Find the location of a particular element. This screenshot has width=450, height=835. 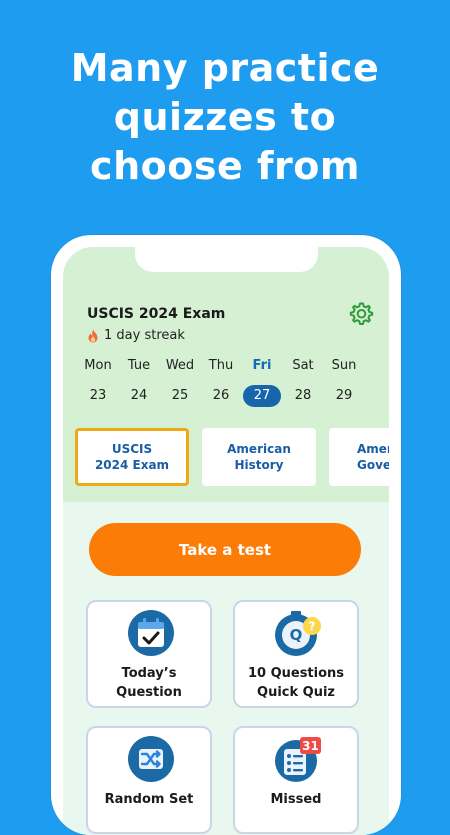

day-number: 26 is located at coordinates (221, 395).